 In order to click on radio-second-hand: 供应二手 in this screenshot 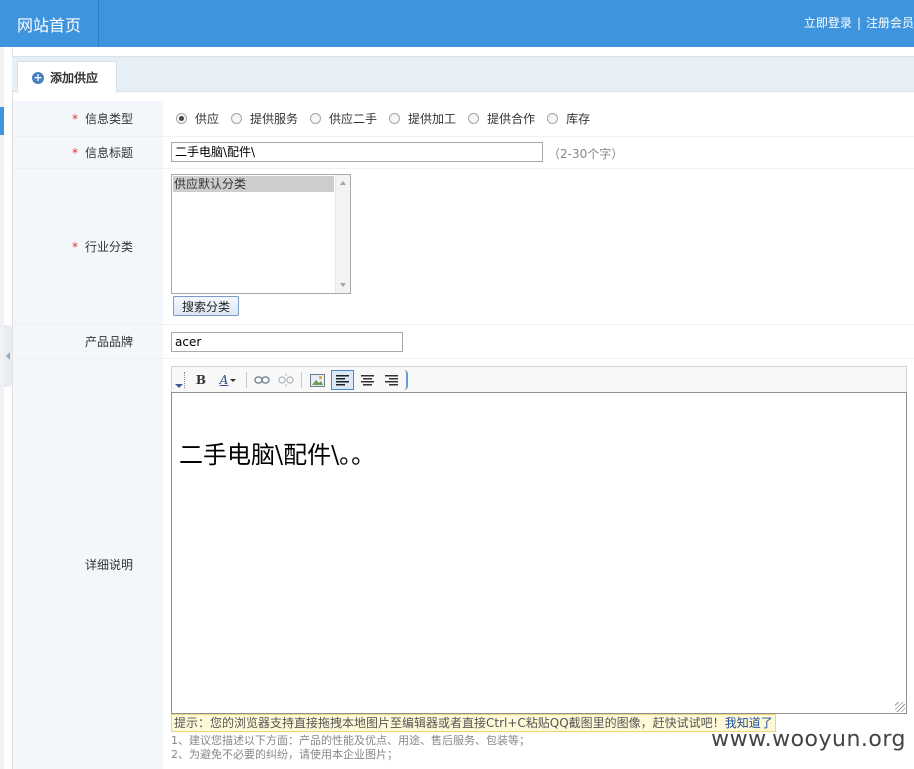, I will do `click(343, 118)`.